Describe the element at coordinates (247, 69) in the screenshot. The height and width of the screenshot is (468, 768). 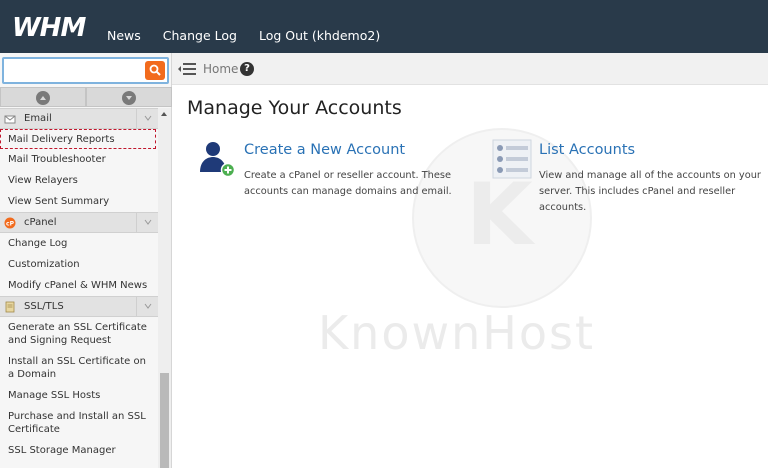
I see `help-icon: ?` at that location.